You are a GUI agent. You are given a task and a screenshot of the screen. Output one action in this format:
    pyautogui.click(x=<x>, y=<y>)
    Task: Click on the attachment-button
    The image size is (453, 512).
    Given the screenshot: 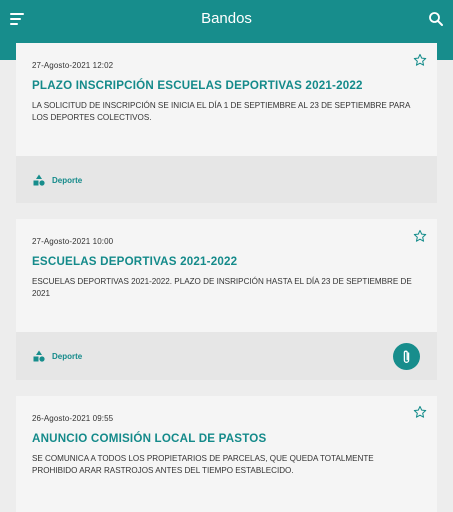 What is the action you would take?
    pyautogui.click(x=406, y=356)
    